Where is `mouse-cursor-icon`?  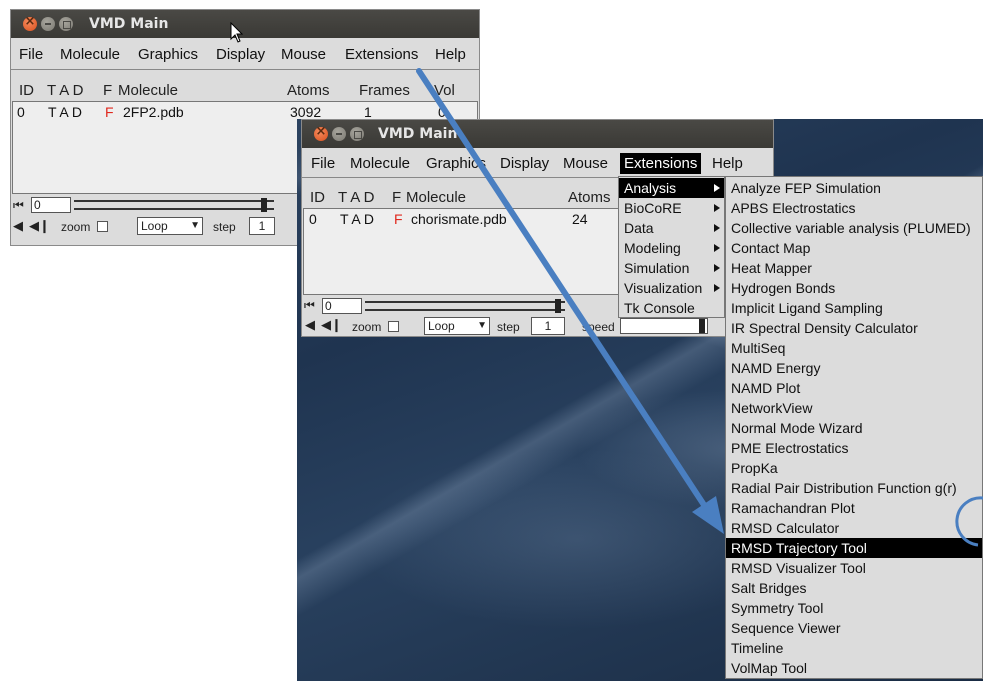
mouse-cursor-icon is located at coordinates (237, 32).